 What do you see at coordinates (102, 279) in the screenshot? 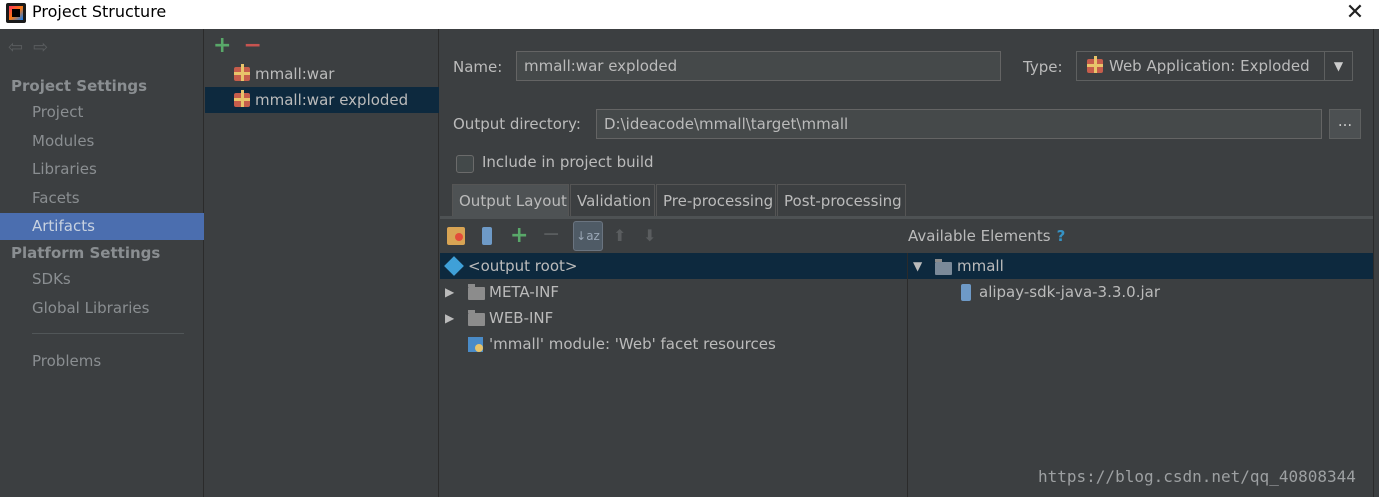
I see `sidebar-item-sdks: SDKs` at bounding box center [102, 279].